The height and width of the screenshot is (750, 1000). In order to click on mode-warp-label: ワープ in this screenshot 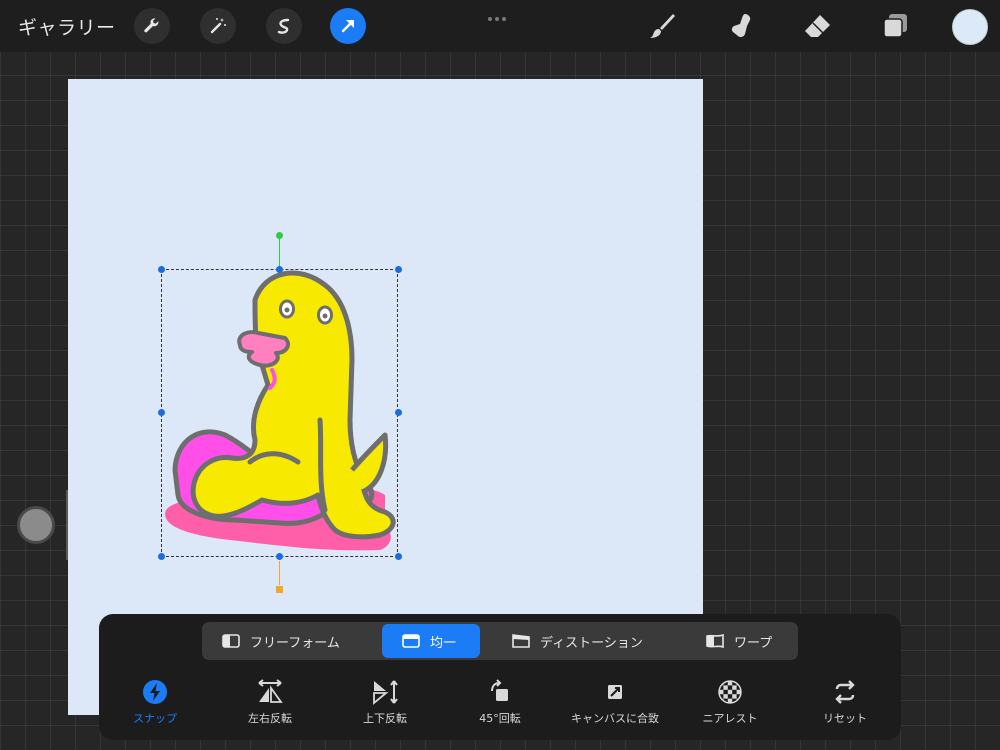, I will do `click(753, 643)`.